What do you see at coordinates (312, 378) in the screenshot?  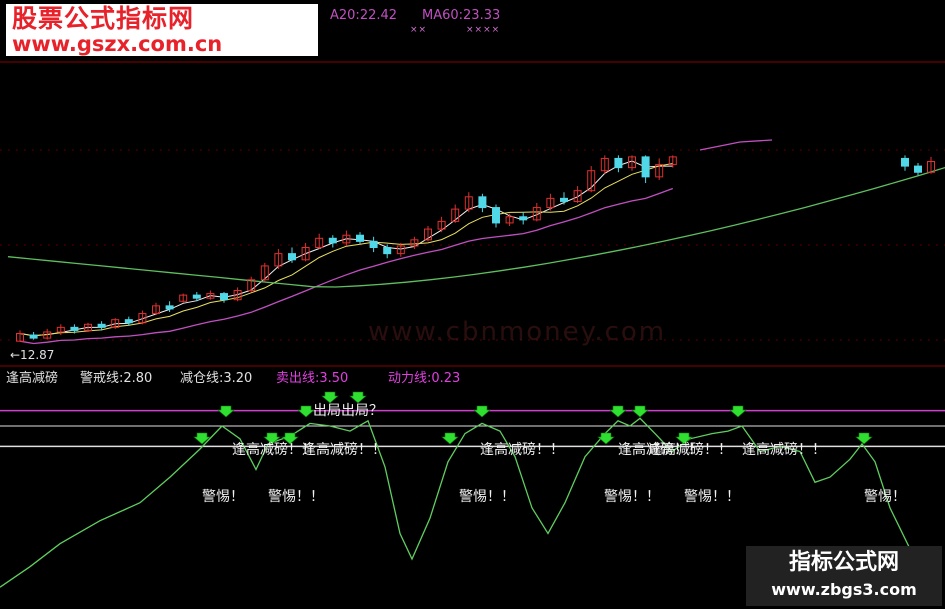 I see `indicator-sell-line-label: 卖出线:3.50` at bounding box center [312, 378].